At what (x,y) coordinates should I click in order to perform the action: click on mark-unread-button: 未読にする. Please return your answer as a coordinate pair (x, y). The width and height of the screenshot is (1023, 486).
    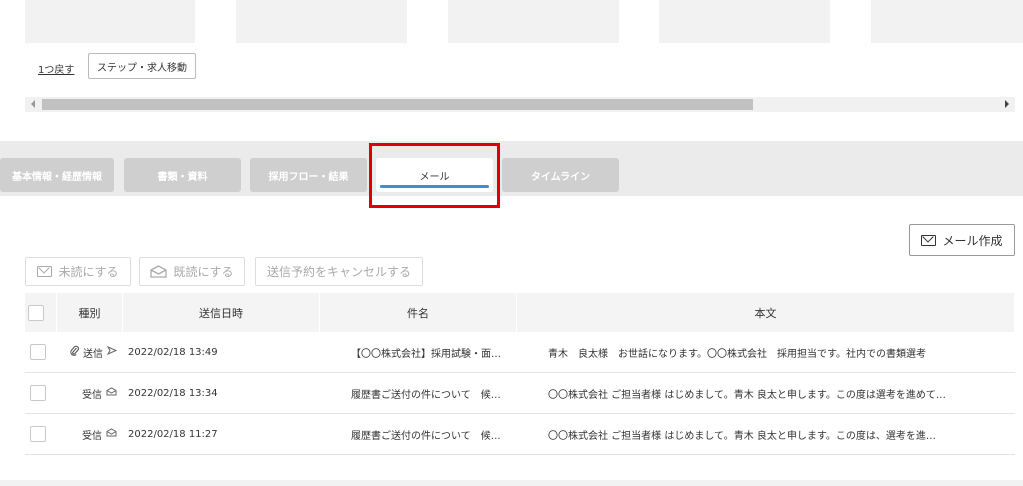
    Looking at the image, I should click on (78, 271).